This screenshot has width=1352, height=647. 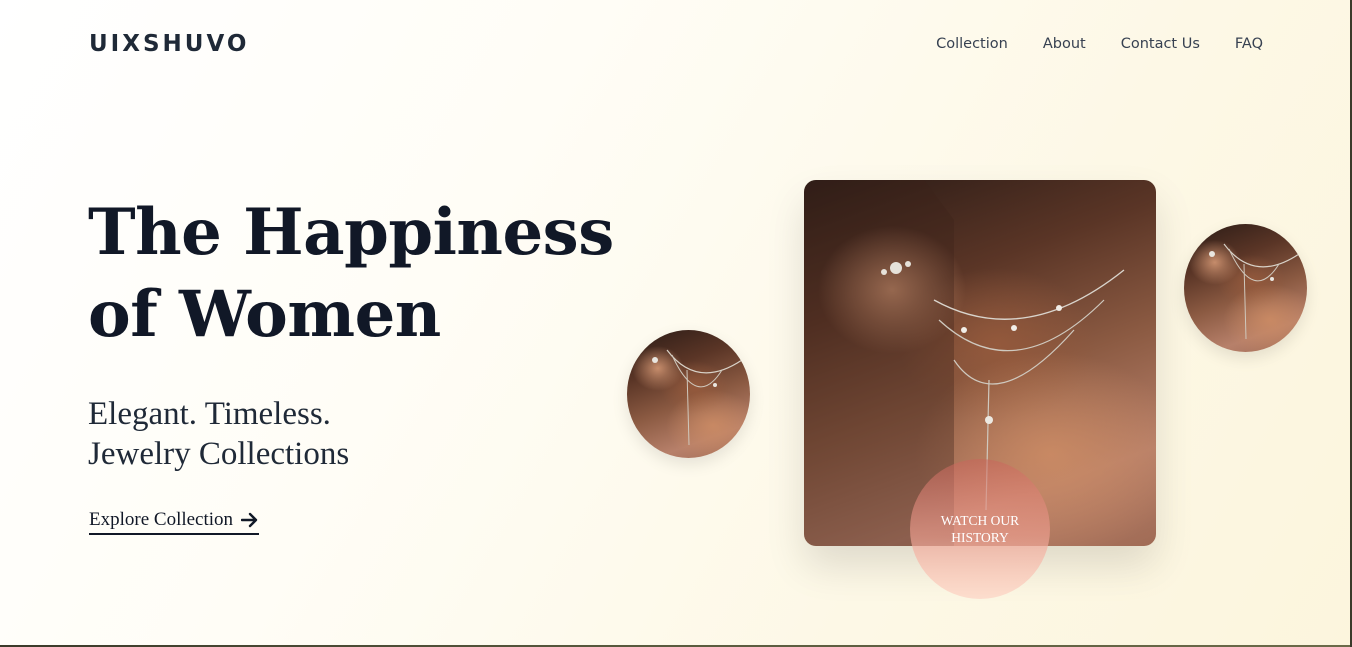 I want to click on watch-history-button: WATCH OUR HISTORY, so click(x=980, y=529).